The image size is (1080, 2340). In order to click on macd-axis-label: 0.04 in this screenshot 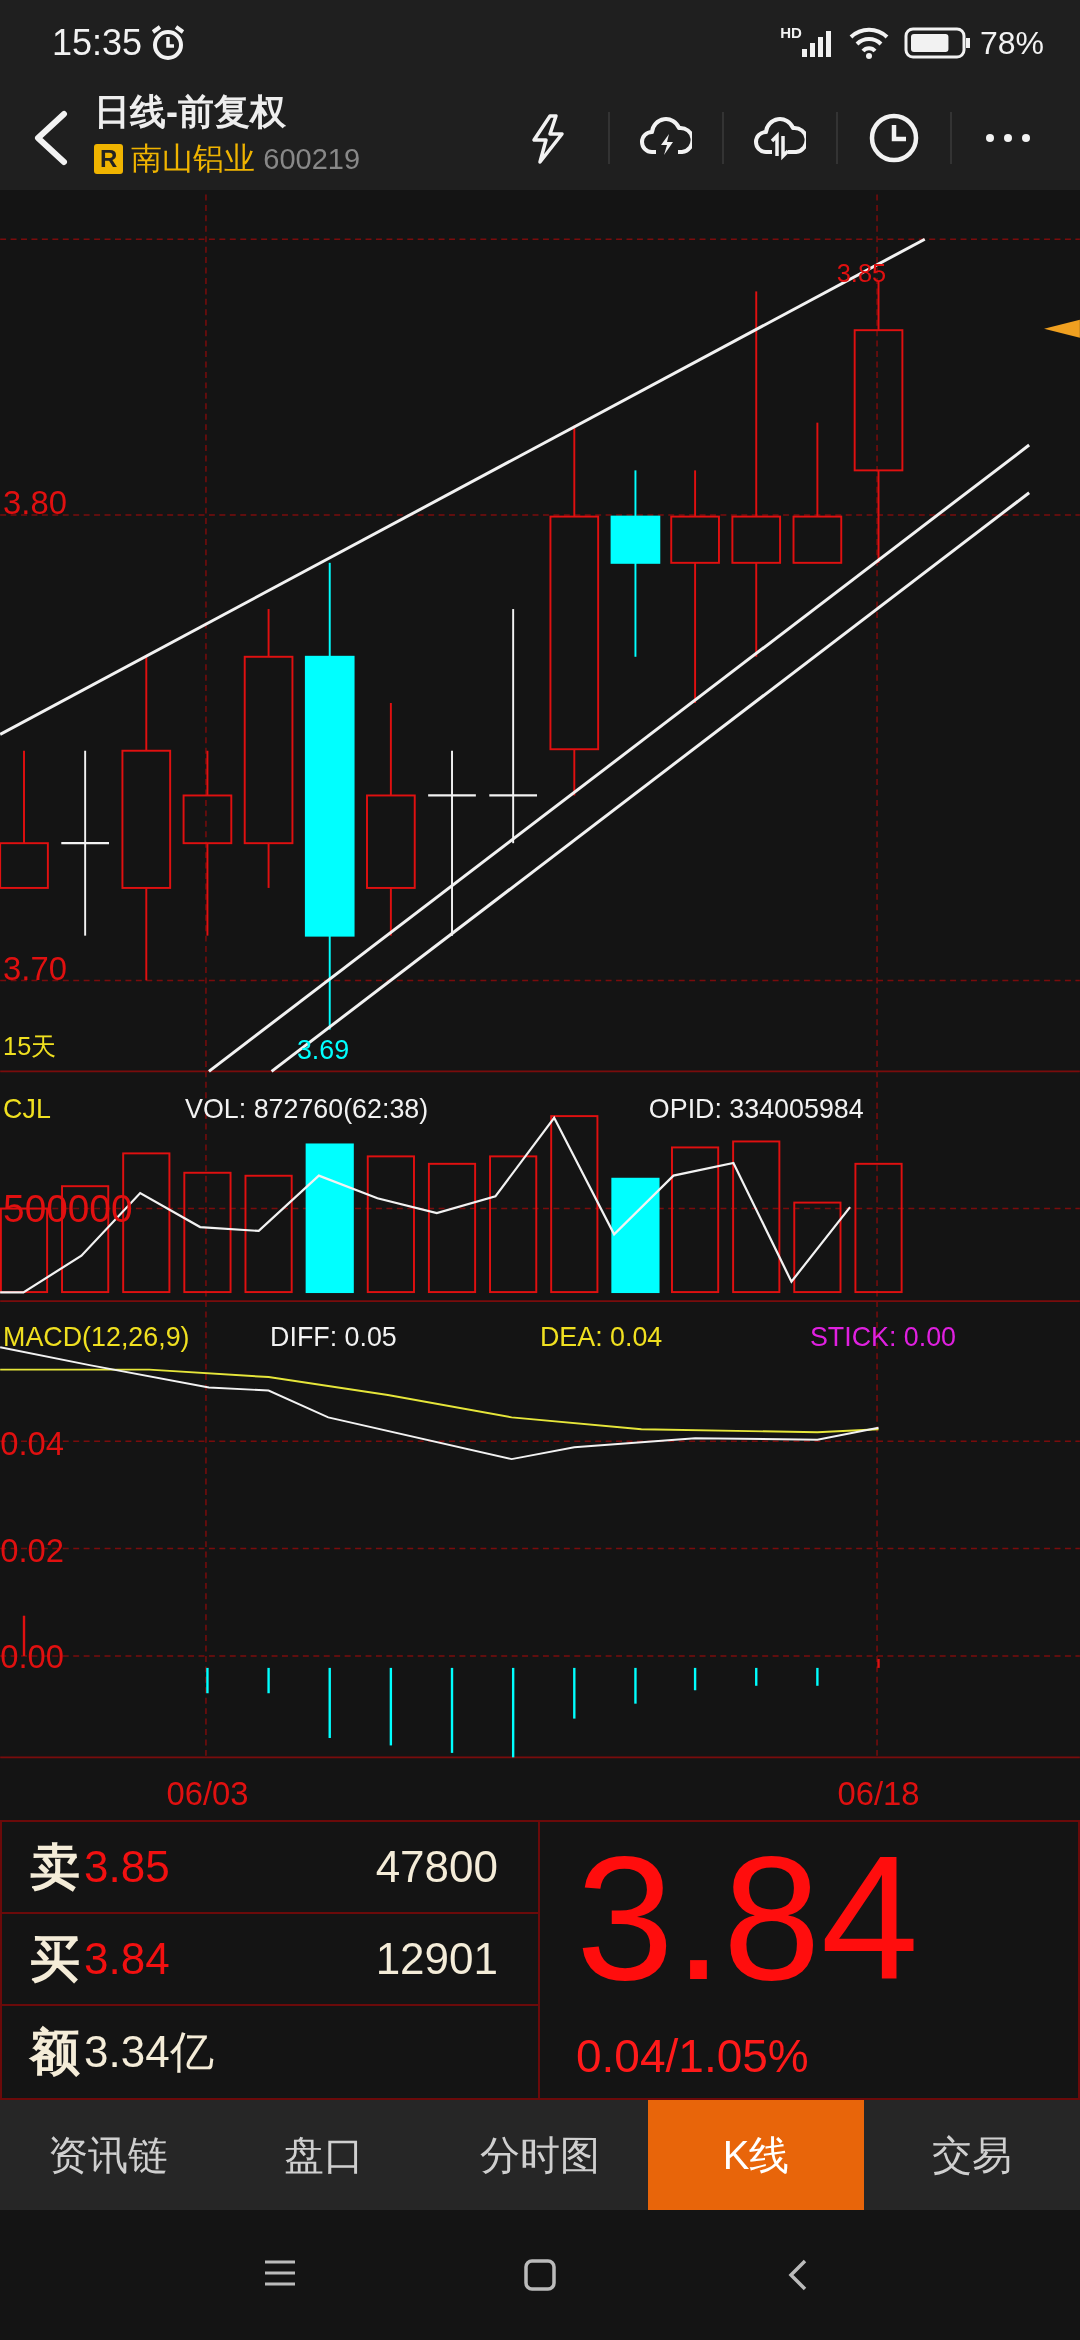, I will do `click(32, 1443)`.